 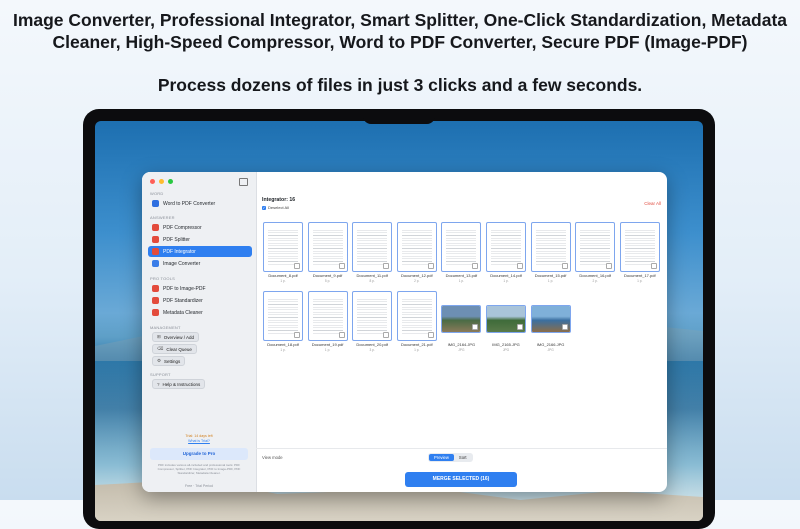 What do you see at coordinates (506, 319) in the screenshot?
I see `photo-preview` at bounding box center [506, 319].